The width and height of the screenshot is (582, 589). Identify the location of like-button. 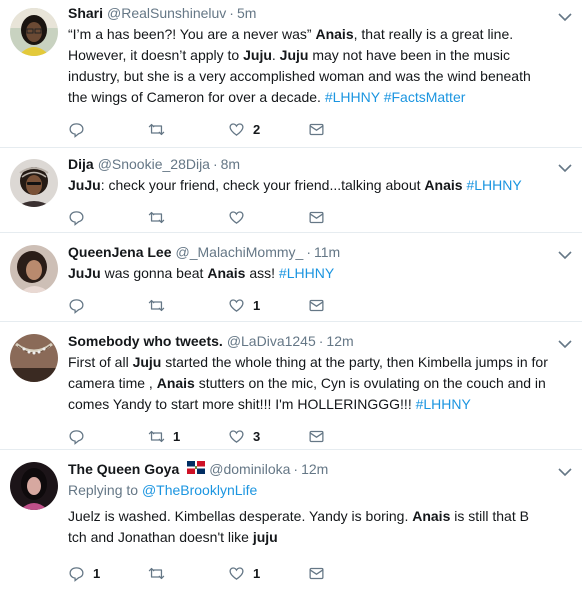
(268, 217).